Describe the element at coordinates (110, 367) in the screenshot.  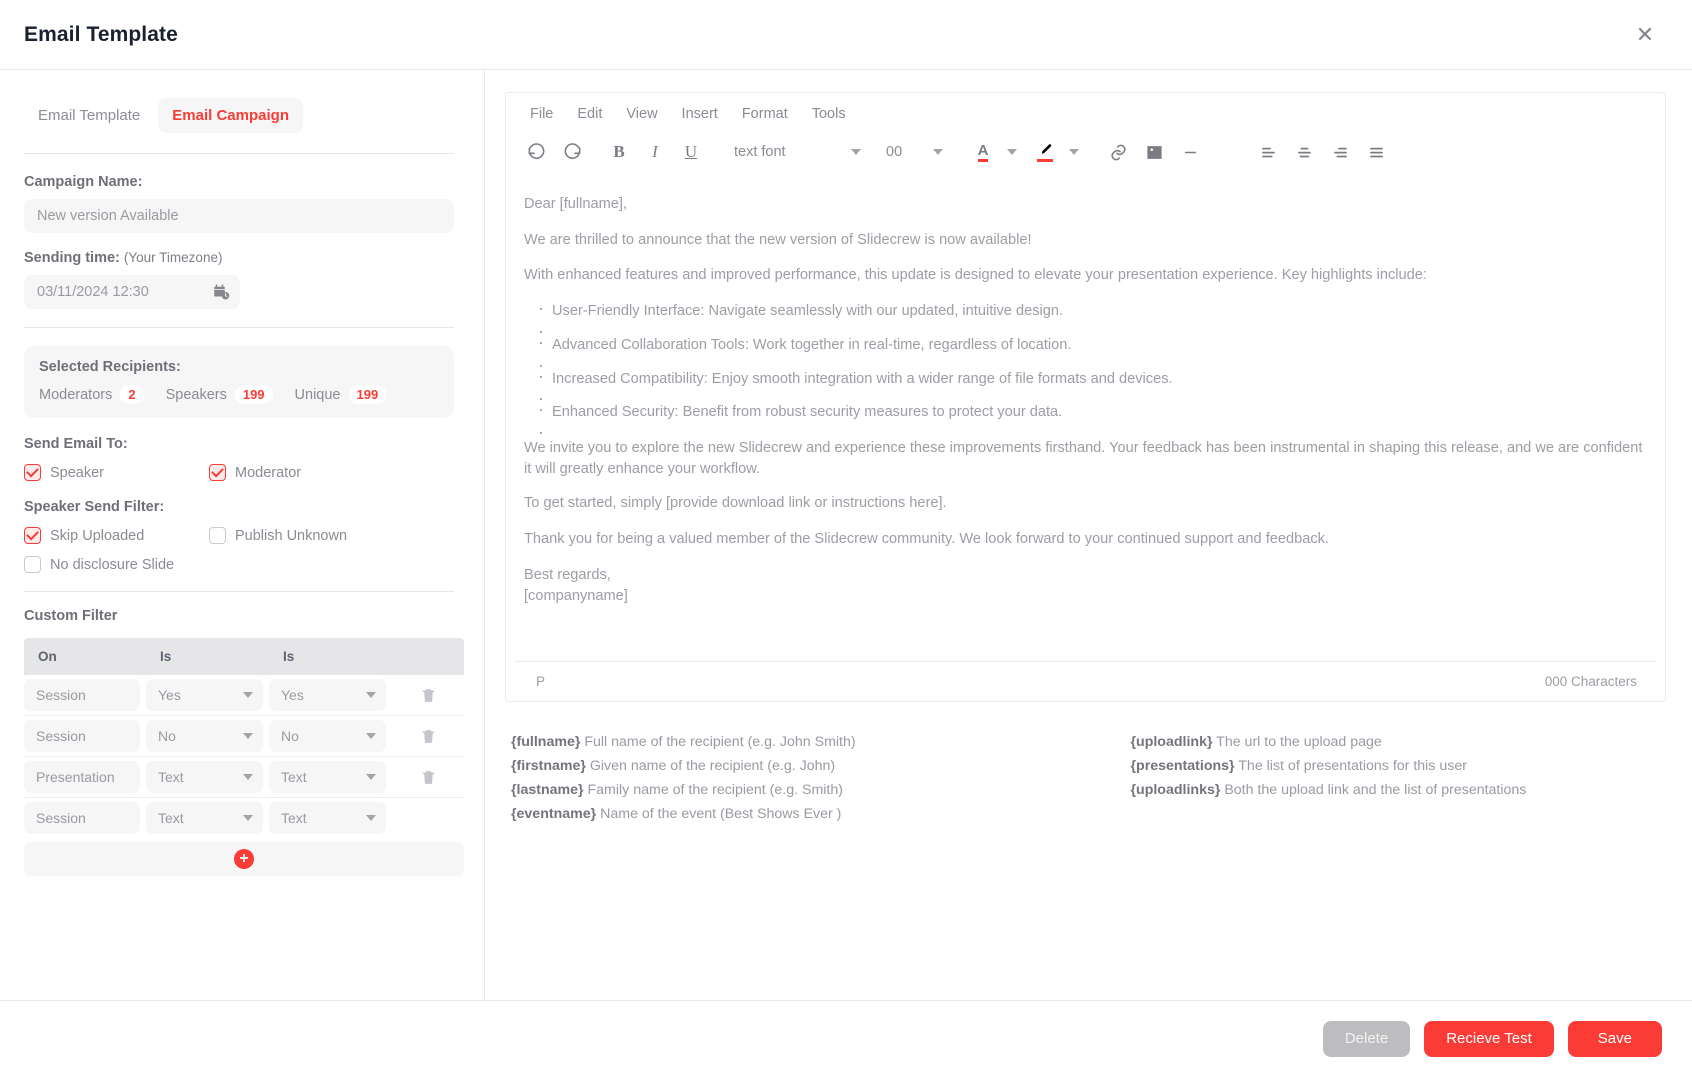
I see `selected-recipients-label: Selected Recipients:` at that location.